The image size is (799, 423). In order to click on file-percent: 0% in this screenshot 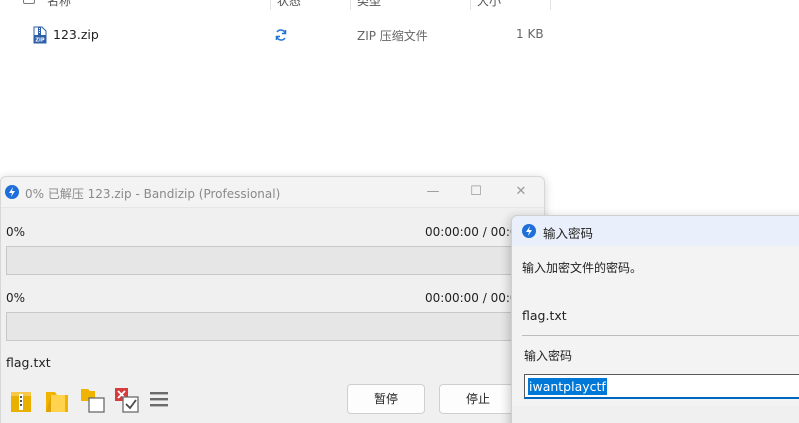, I will do `click(16, 298)`.